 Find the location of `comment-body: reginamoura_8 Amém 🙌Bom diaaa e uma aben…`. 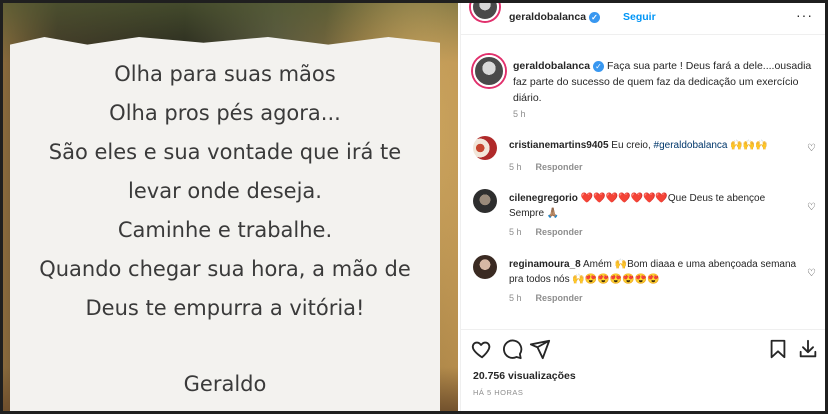

comment-body: reginamoura_8 Amém 🙌Bom diaaa e uma aben… is located at coordinates (654, 272).